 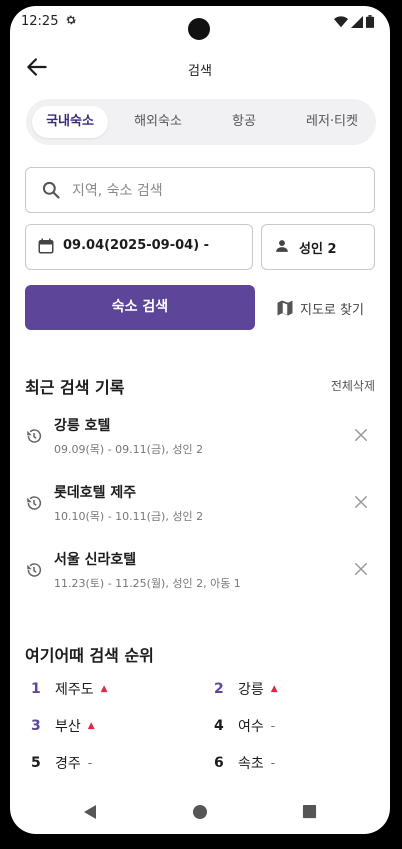 I want to click on ranking-item: 3 부산 ▲, so click(x=63, y=726).